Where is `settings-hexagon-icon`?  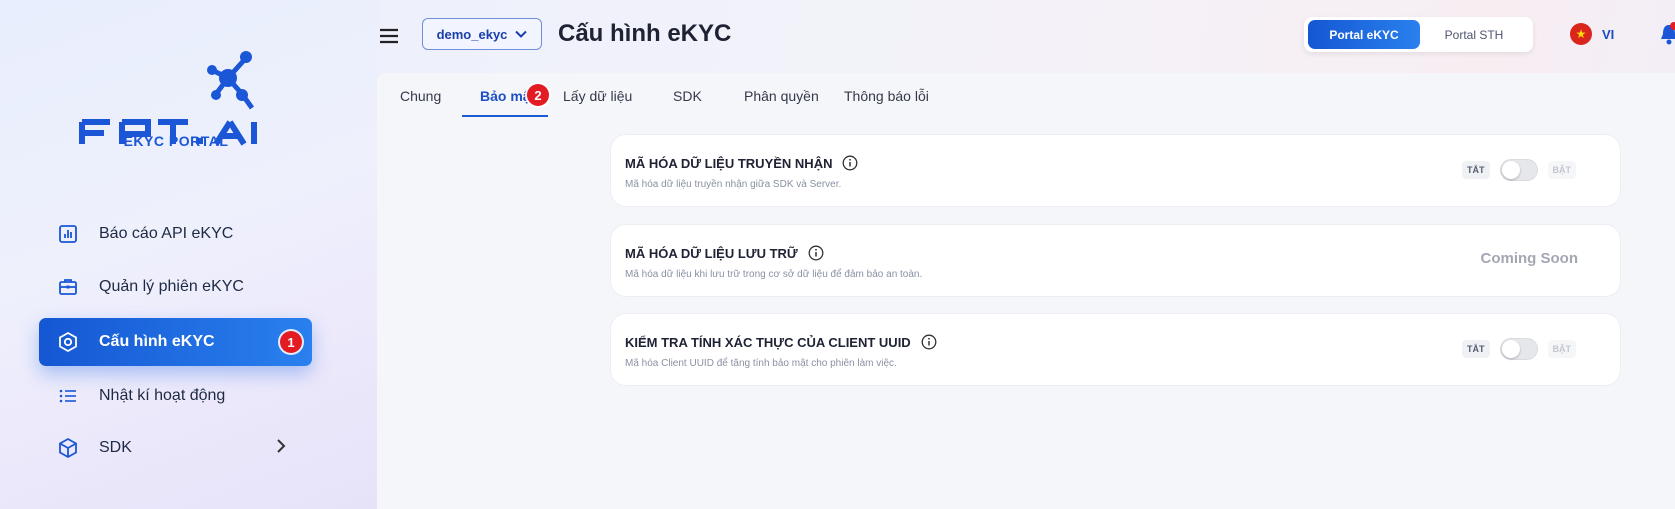 settings-hexagon-icon is located at coordinates (68, 342).